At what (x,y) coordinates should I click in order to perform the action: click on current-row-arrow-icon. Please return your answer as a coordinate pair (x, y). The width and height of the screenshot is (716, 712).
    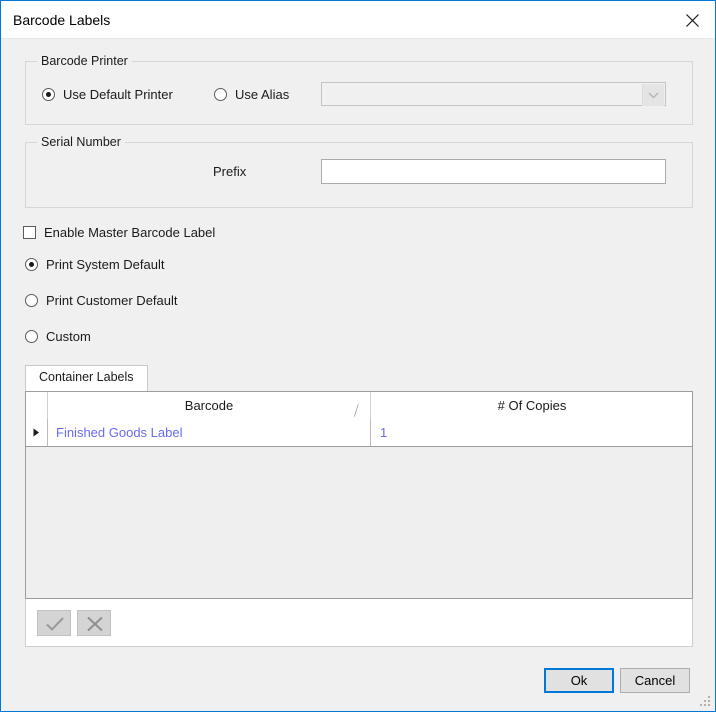
    Looking at the image, I should click on (36, 432).